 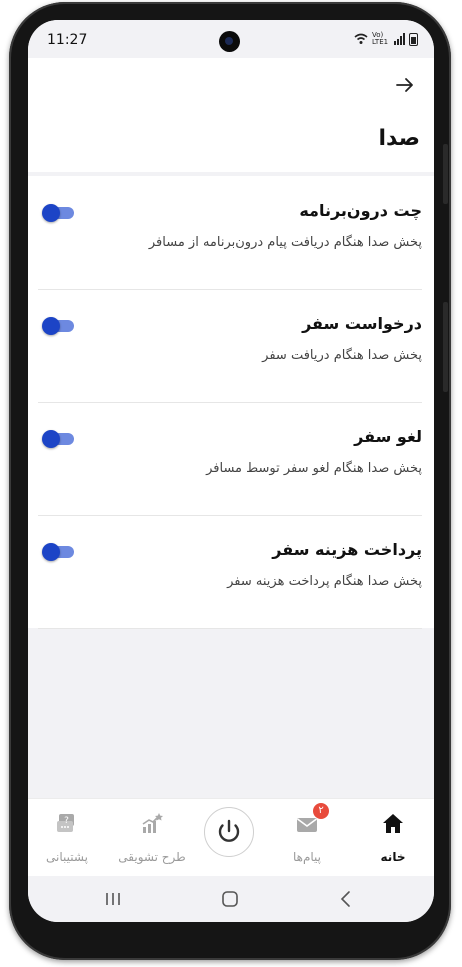 I want to click on front-camera, so click(x=229, y=41).